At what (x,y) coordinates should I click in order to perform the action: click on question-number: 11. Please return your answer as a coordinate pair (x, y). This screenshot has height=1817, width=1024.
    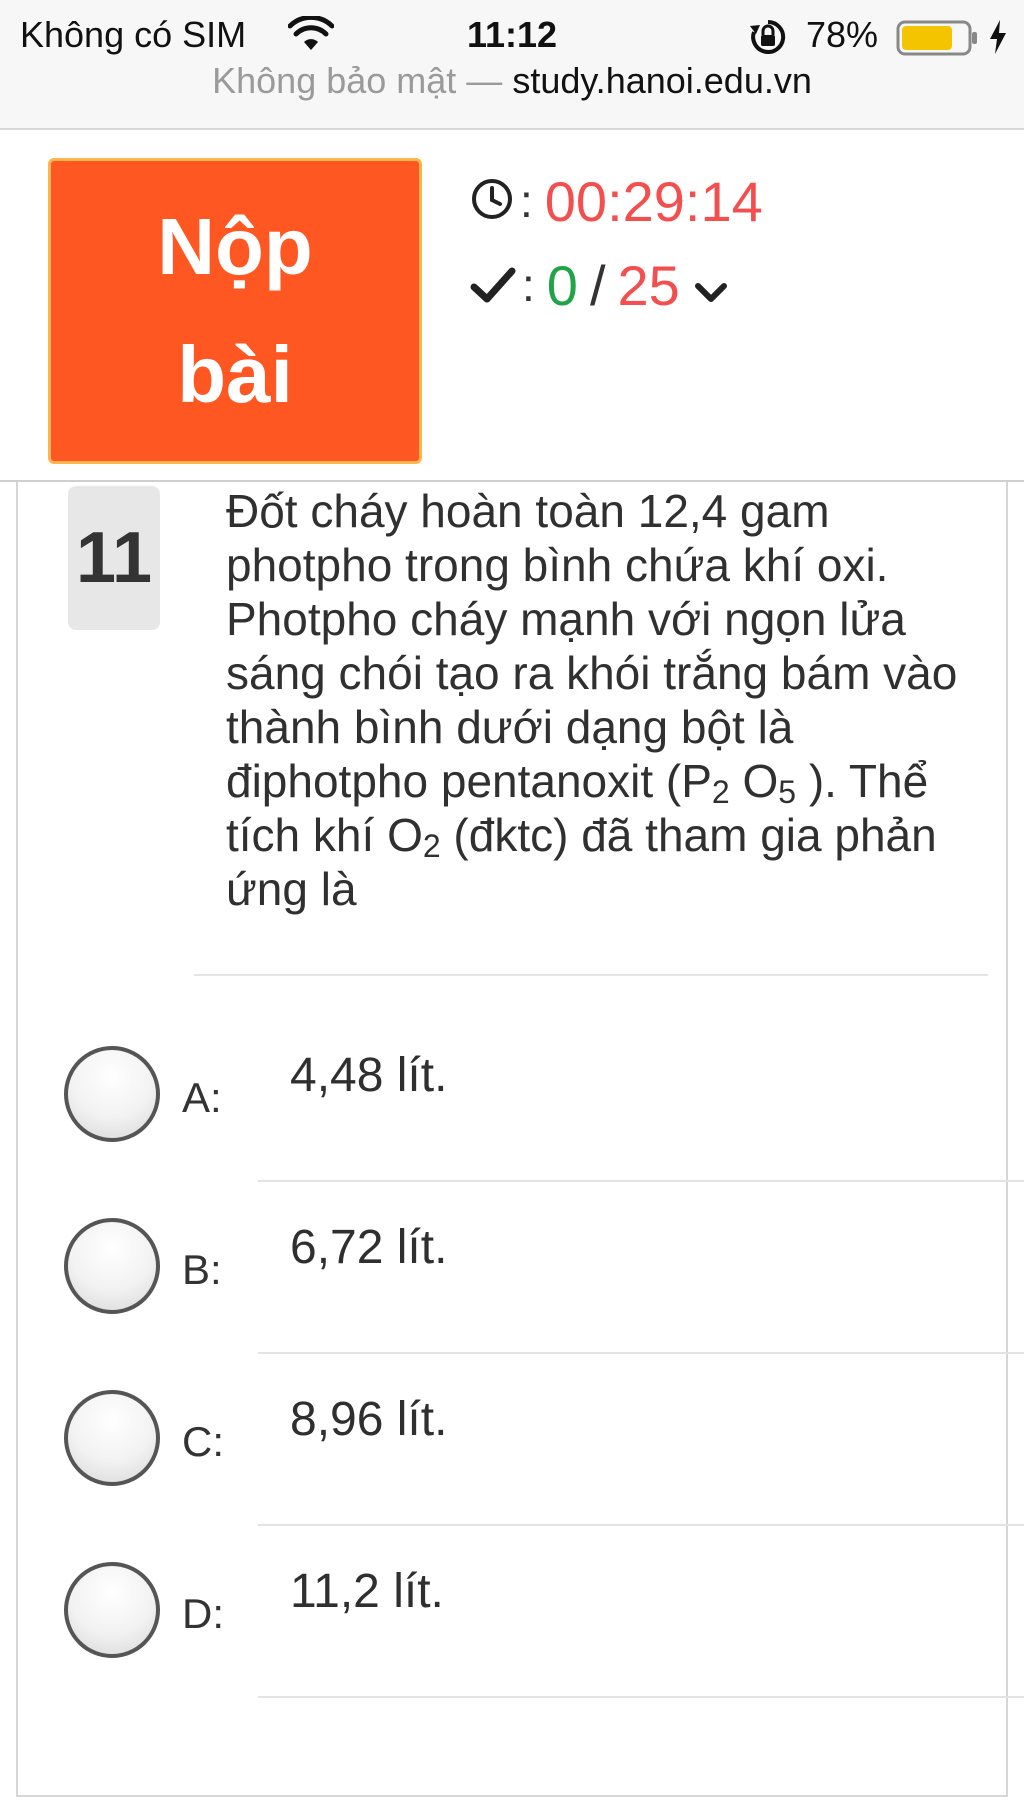
    Looking at the image, I should click on (114, 558).